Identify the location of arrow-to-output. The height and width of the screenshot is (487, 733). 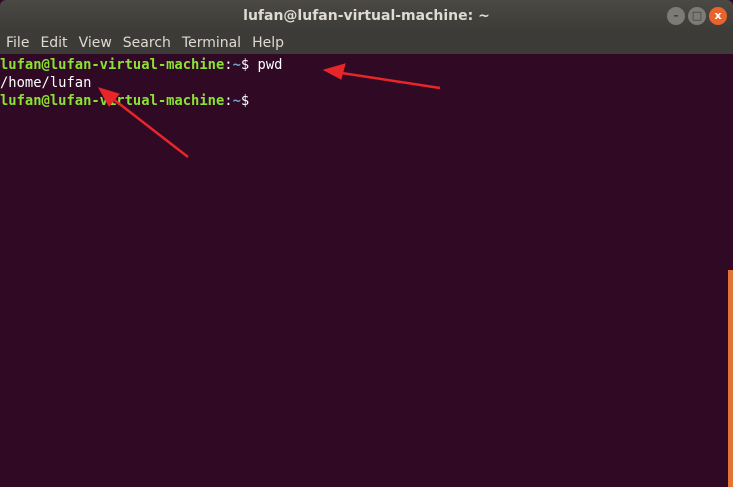
(143, 122).